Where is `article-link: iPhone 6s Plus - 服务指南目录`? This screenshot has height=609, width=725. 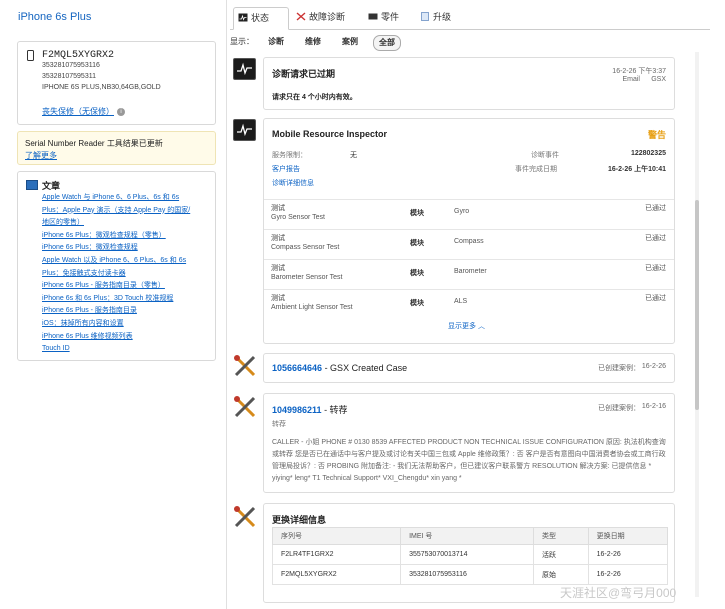
article-link: iPhone 6s Plus - 服务指南目录 is located at coordinates (126, 311).